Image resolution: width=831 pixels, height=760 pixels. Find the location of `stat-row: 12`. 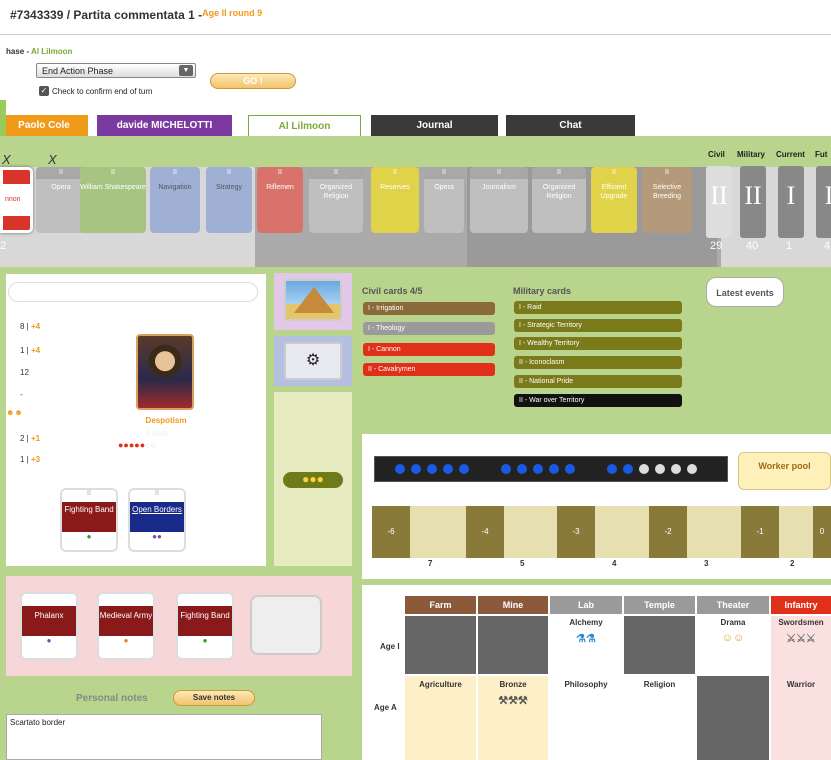

stat-row: 12 is located at coordinates (24, 372).